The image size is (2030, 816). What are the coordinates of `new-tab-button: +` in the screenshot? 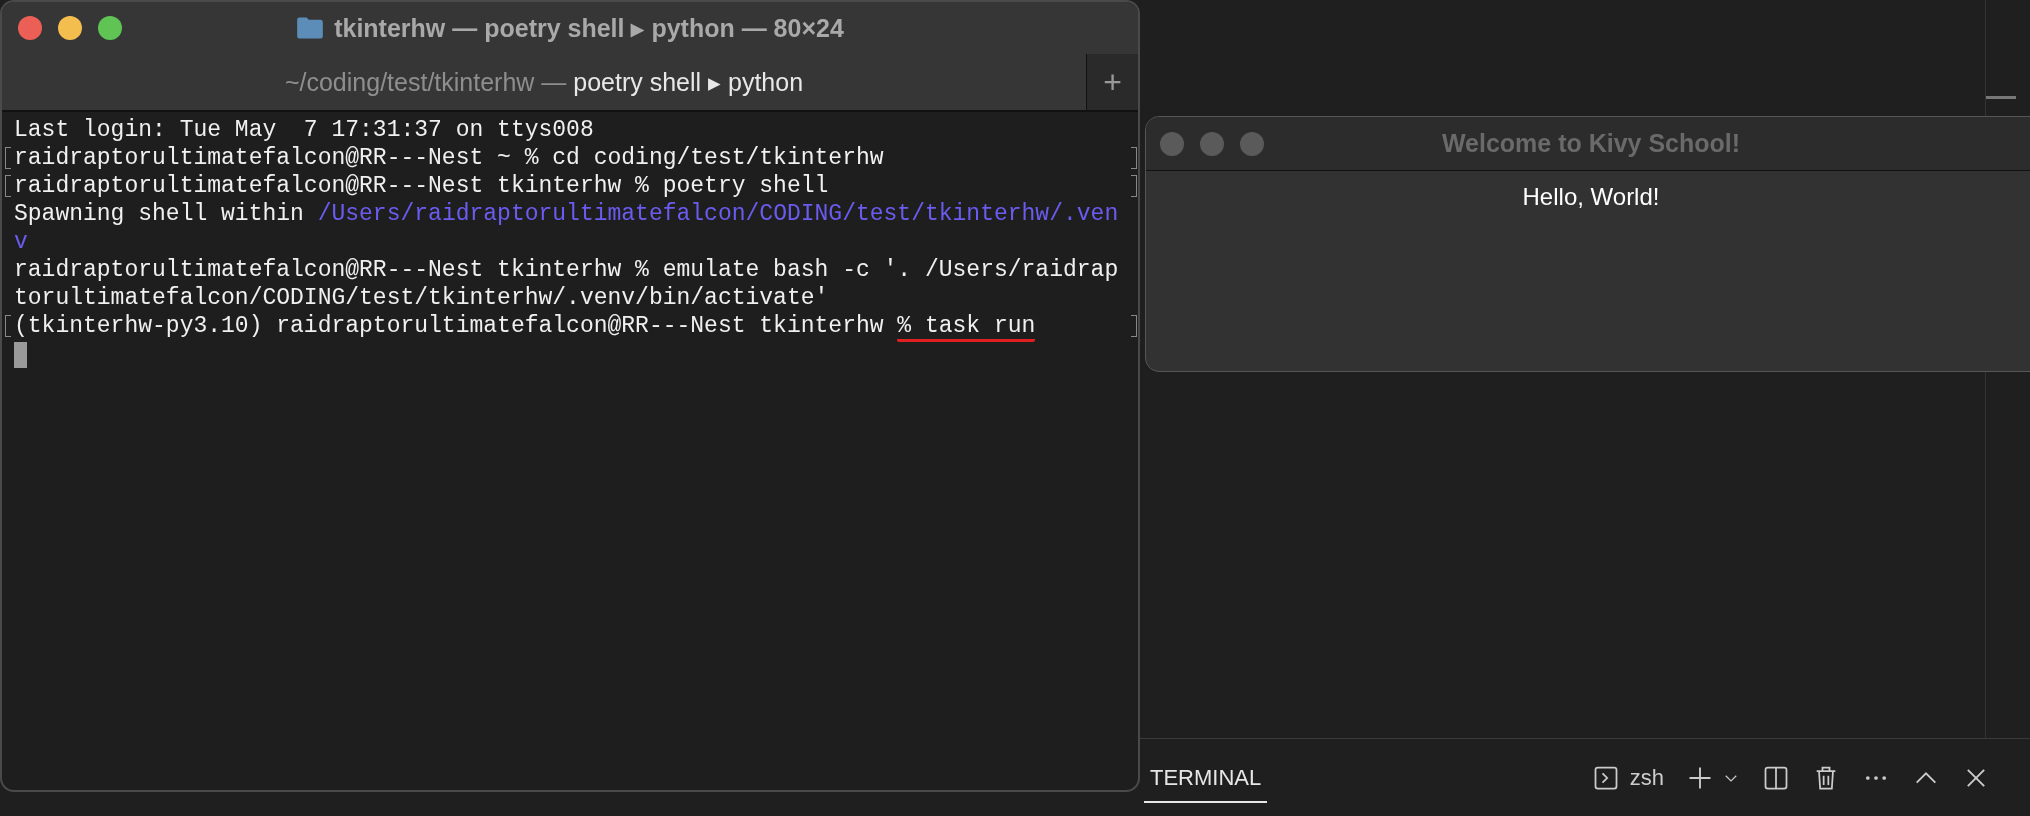 It's located at (1112, 82).